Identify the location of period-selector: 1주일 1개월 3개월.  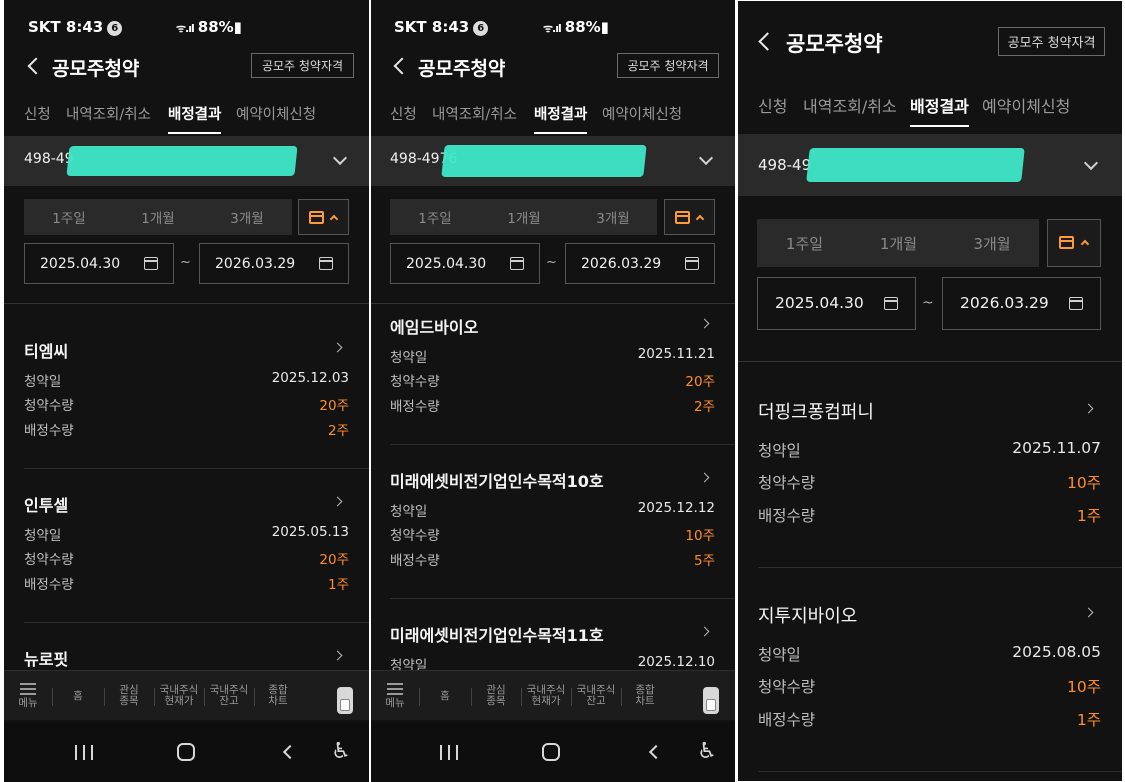
(158, 217).